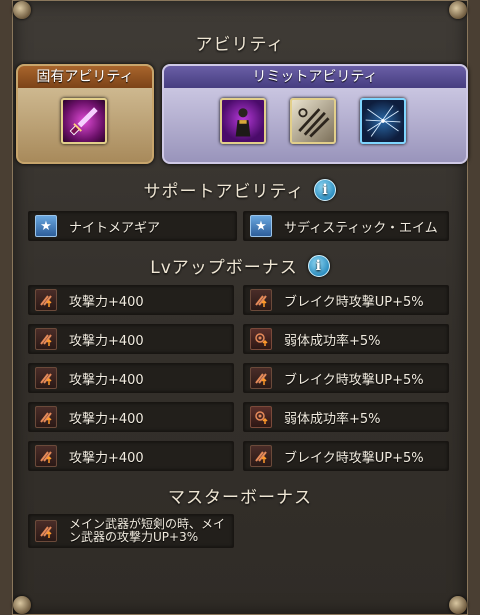 The height and width of the screenshot is (615, 480). I want to click on support-title: サポートアビリティ, so click(224, 192).